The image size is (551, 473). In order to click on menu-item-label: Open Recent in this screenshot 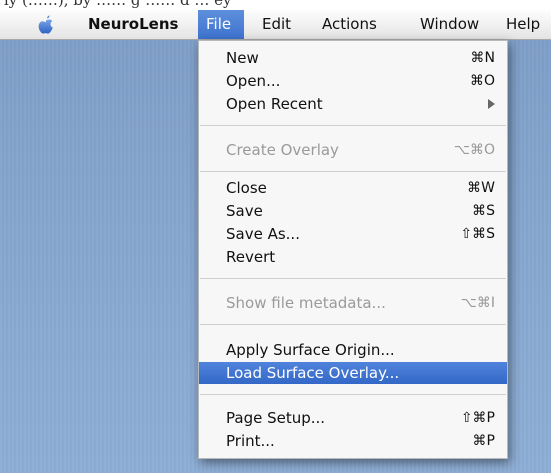, I will do `click(274, 104)`.